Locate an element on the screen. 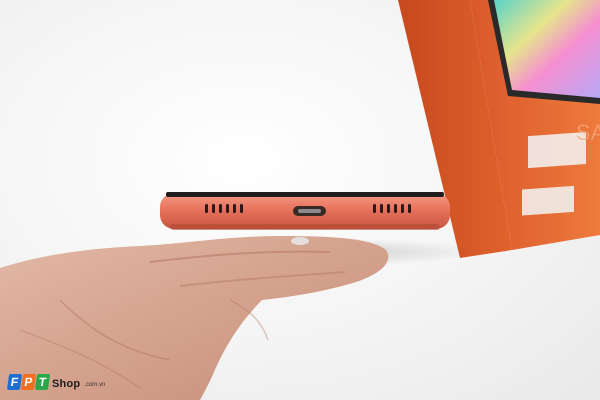 The width and height of the screenshot is (600, 400). box-side-mark: SA is located at coordinates (588, 132).